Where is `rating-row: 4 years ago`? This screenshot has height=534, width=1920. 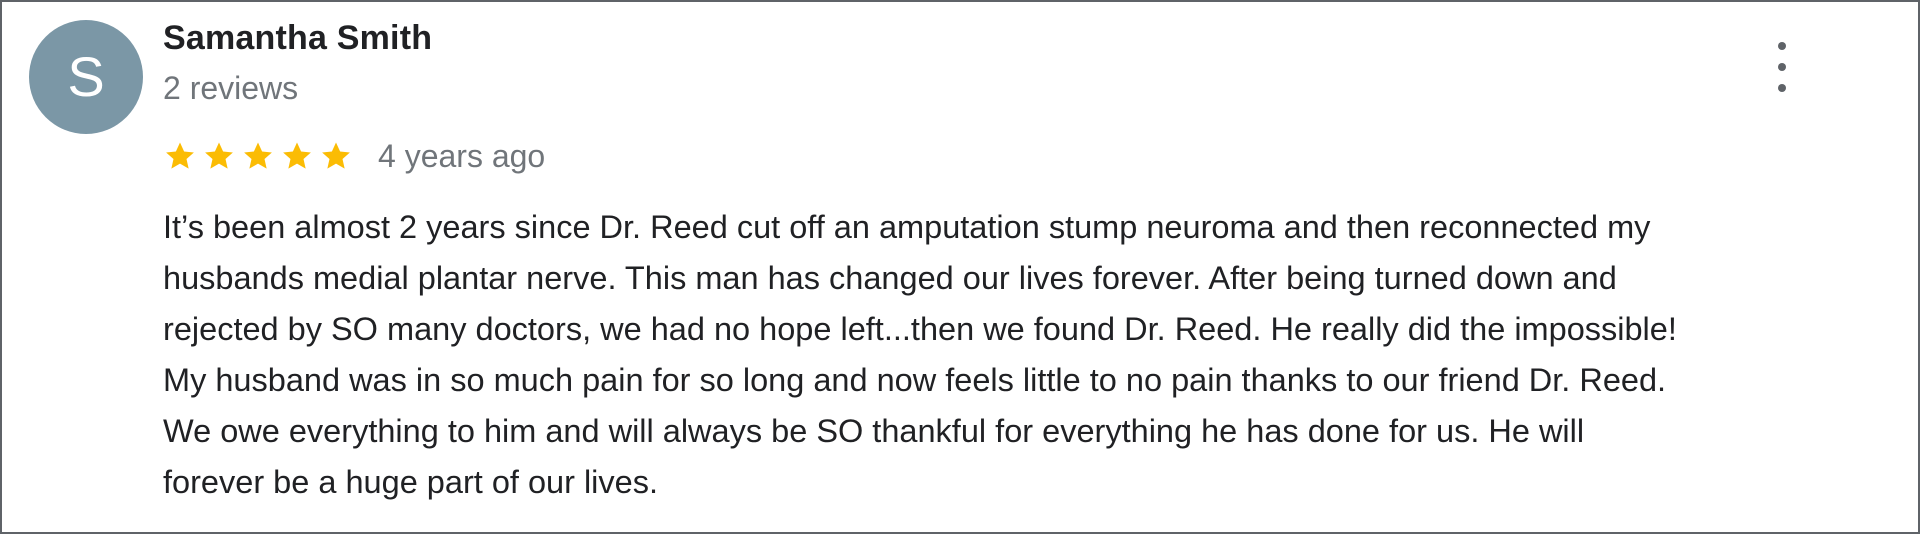
rating-row: 4 years ago is located at coordinates (354, 156).